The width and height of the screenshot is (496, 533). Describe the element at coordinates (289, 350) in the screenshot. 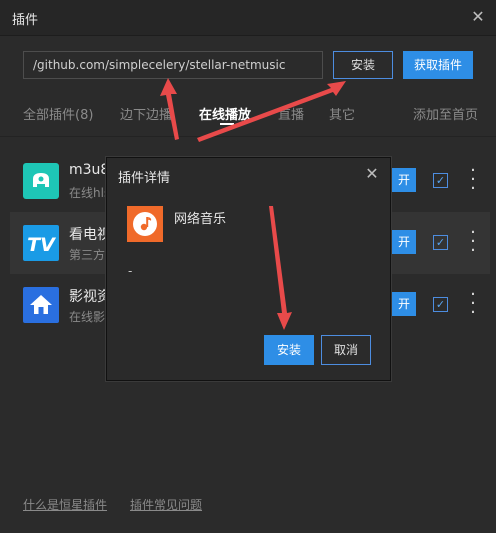

I see `dialog-install-button: 安装` at that location.